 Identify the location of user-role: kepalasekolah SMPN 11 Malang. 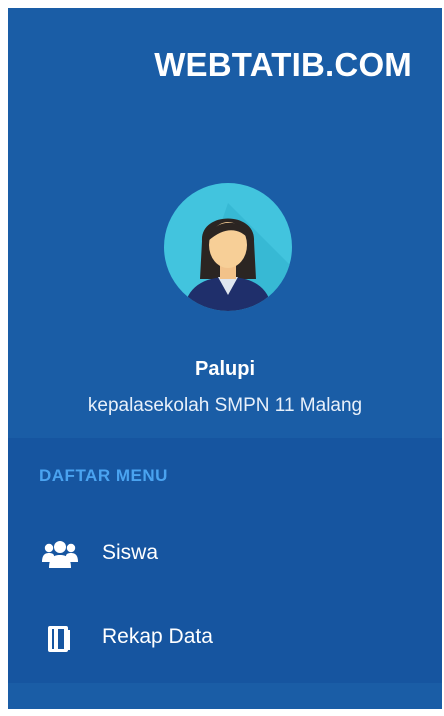
(225, 405).